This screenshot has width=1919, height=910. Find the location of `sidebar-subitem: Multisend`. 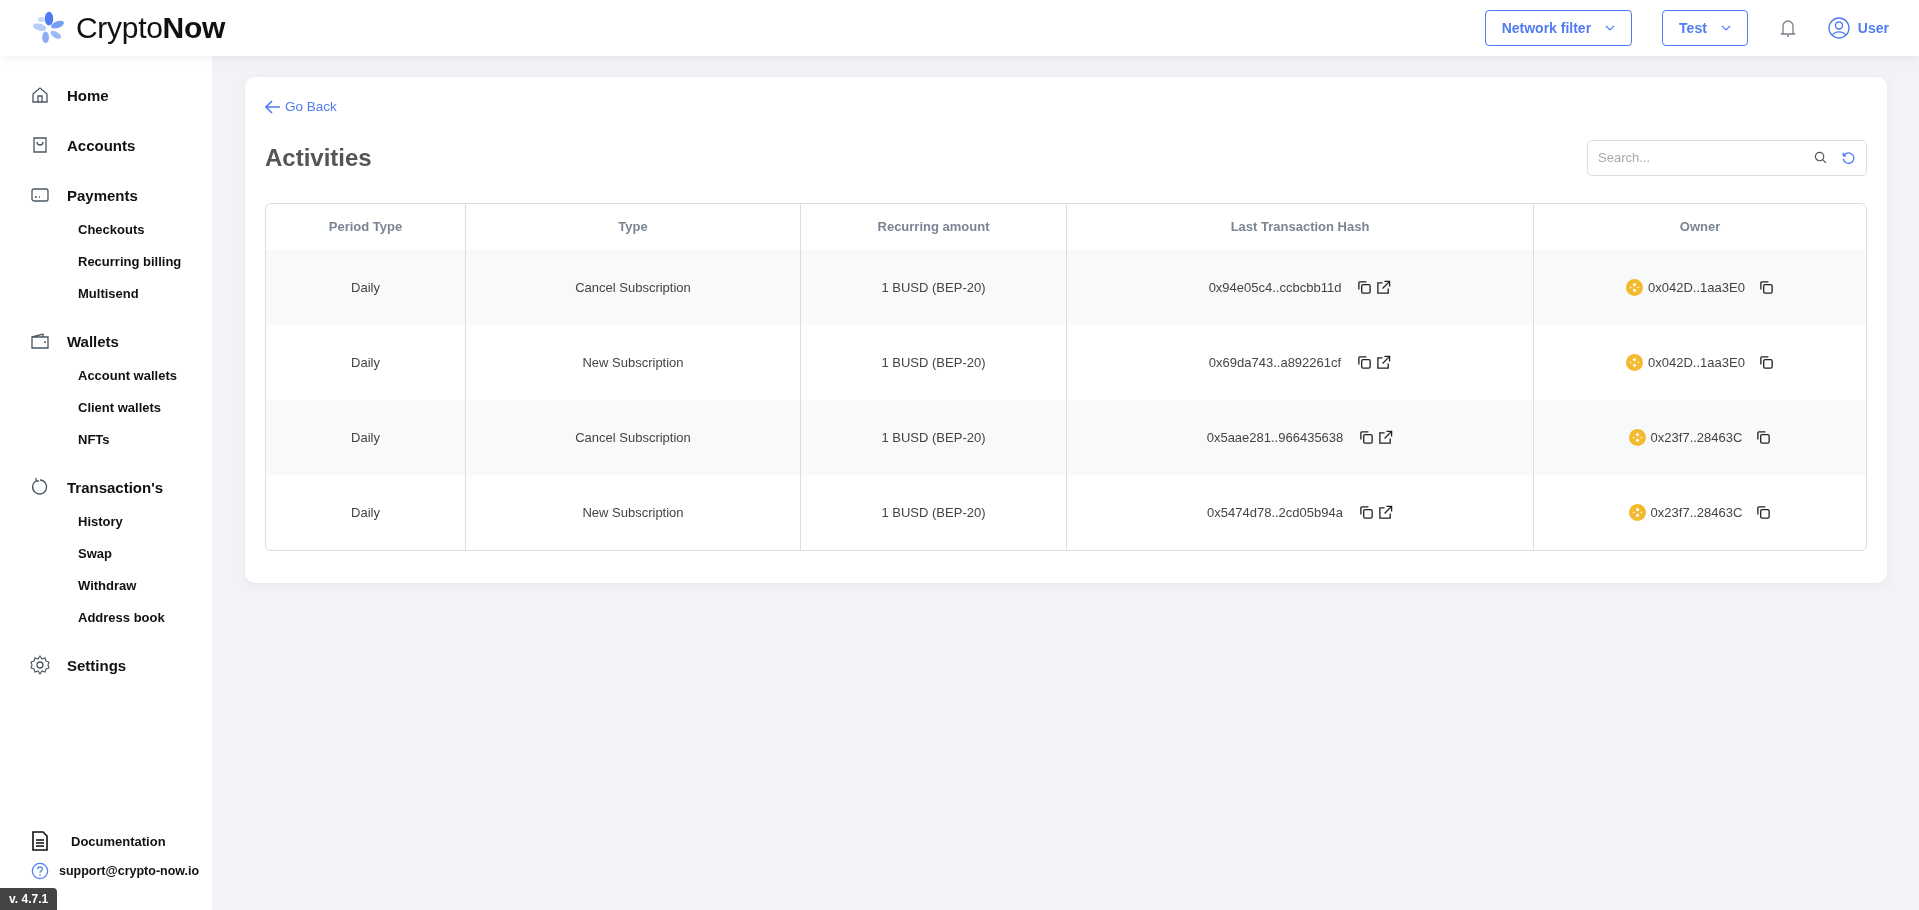

sidebar-subitem: Multisend is located at coordinates (106, 294).